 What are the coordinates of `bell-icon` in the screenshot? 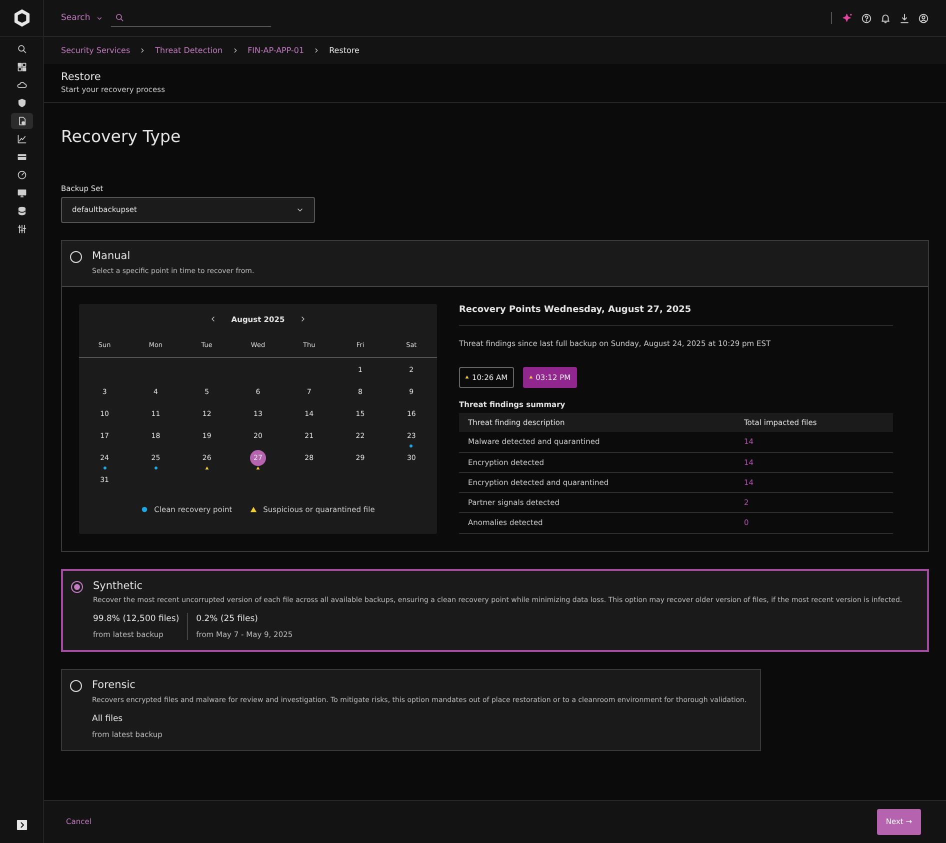 It's located at (885, 18).